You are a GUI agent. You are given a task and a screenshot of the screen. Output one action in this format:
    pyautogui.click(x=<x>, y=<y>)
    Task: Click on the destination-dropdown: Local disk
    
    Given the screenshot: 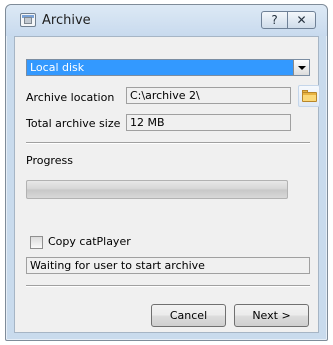 What is the action you would take?
    pyautogui.click(x=168, y=67)
    